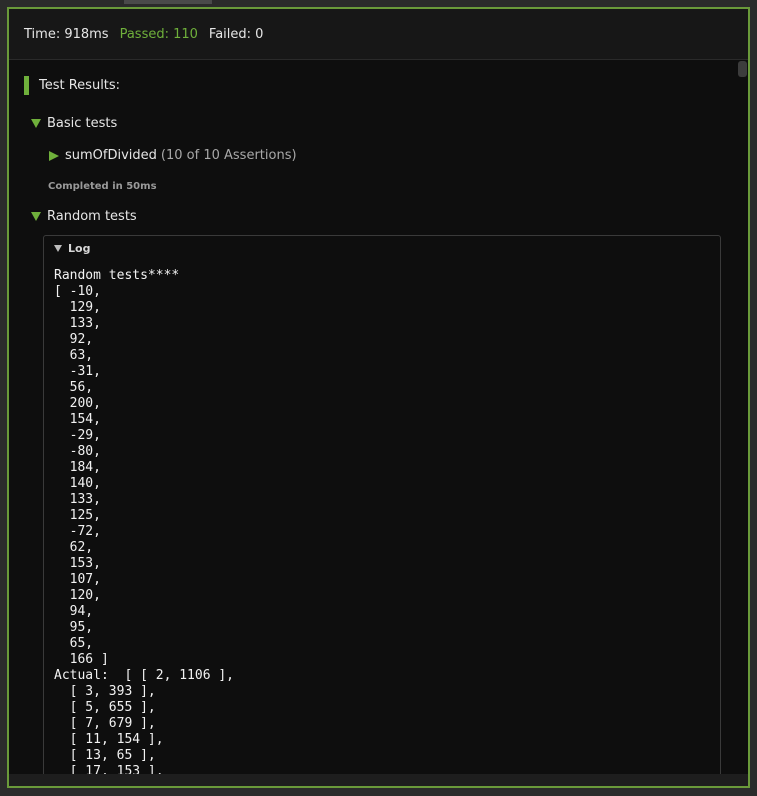 This screenshot has width=757, height=796. I want to click on log-line: [ 3, 393 ],, so click(105, 691).